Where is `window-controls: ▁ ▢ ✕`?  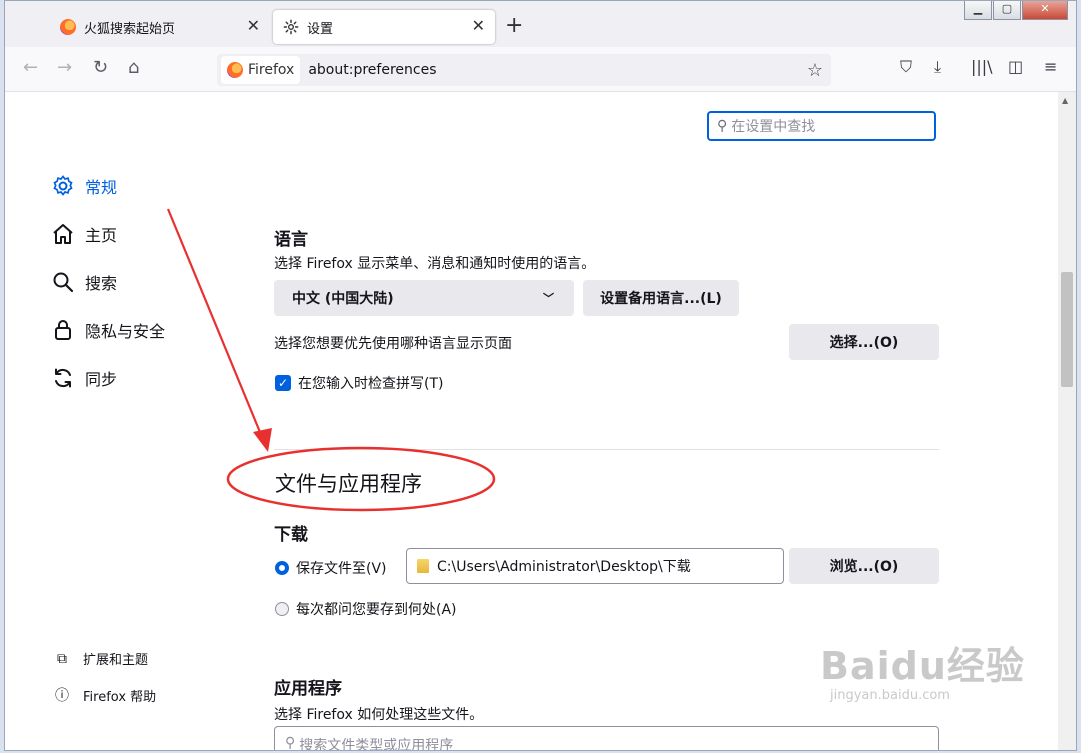
window-controls: ▁ ▢ ✕ is located at coordinates (1016, 10).